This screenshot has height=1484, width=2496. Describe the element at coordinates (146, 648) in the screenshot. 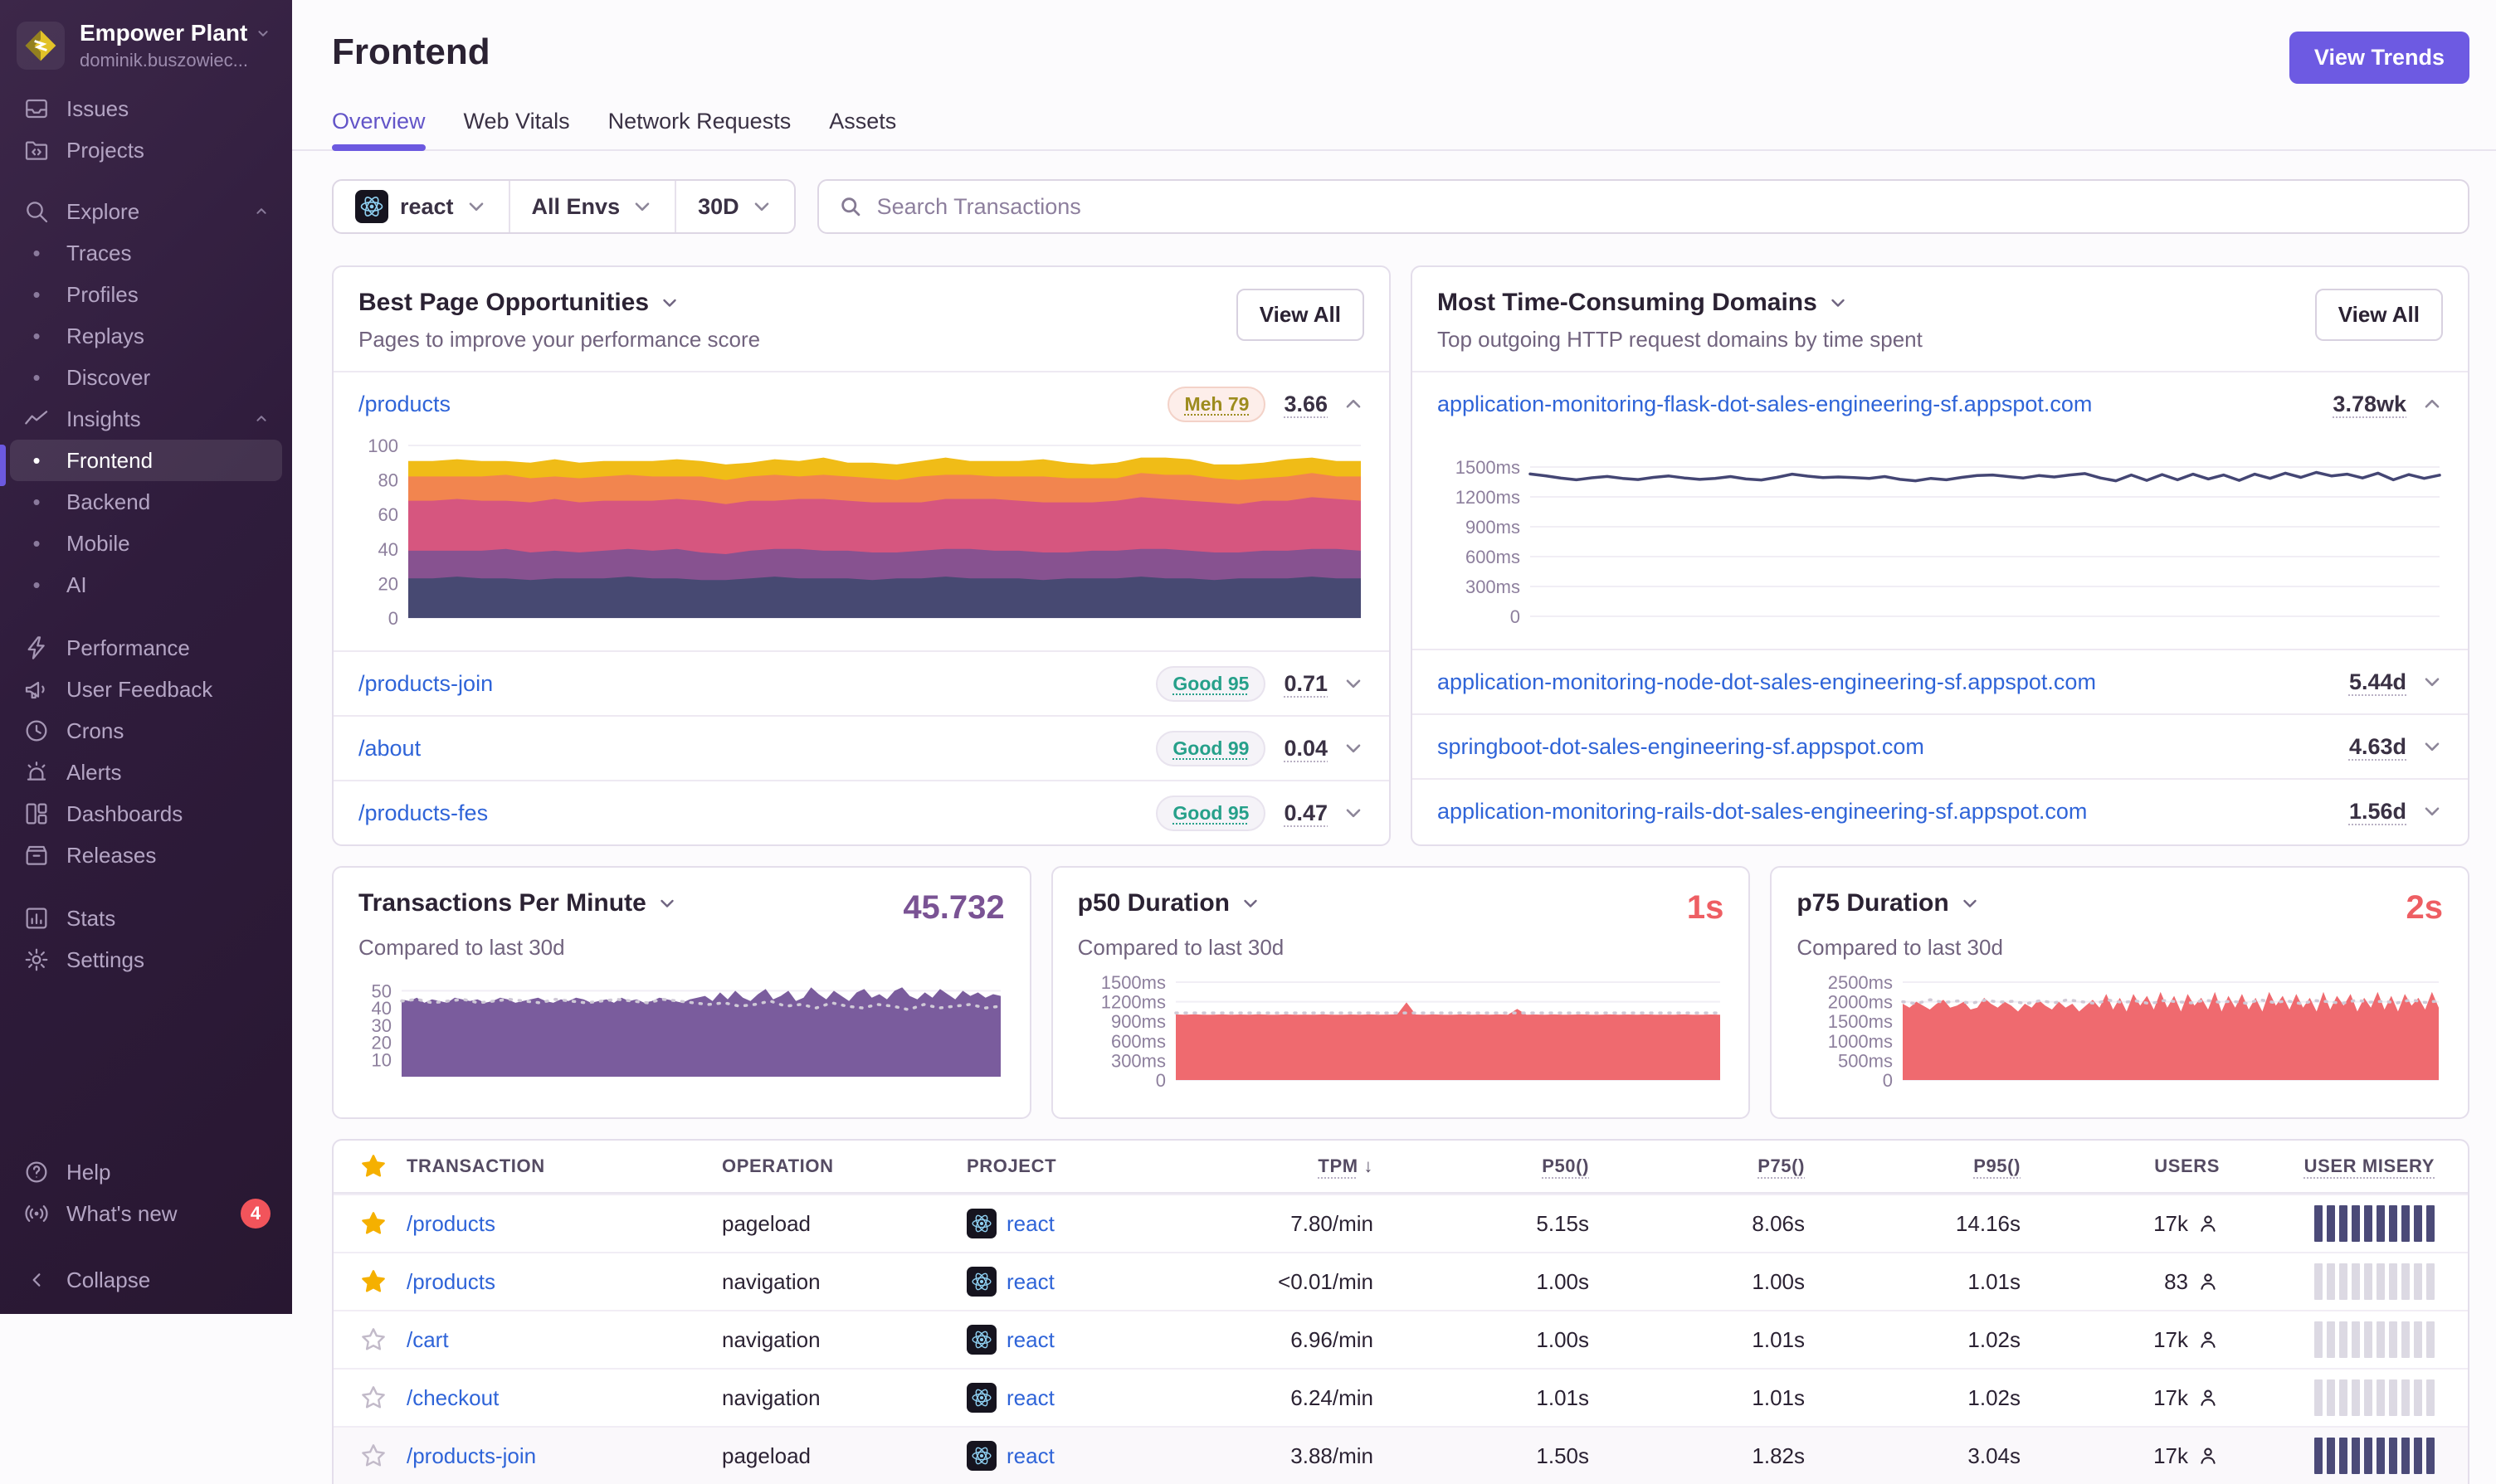

I see `sidebar-item-performance: Performance` at that location.